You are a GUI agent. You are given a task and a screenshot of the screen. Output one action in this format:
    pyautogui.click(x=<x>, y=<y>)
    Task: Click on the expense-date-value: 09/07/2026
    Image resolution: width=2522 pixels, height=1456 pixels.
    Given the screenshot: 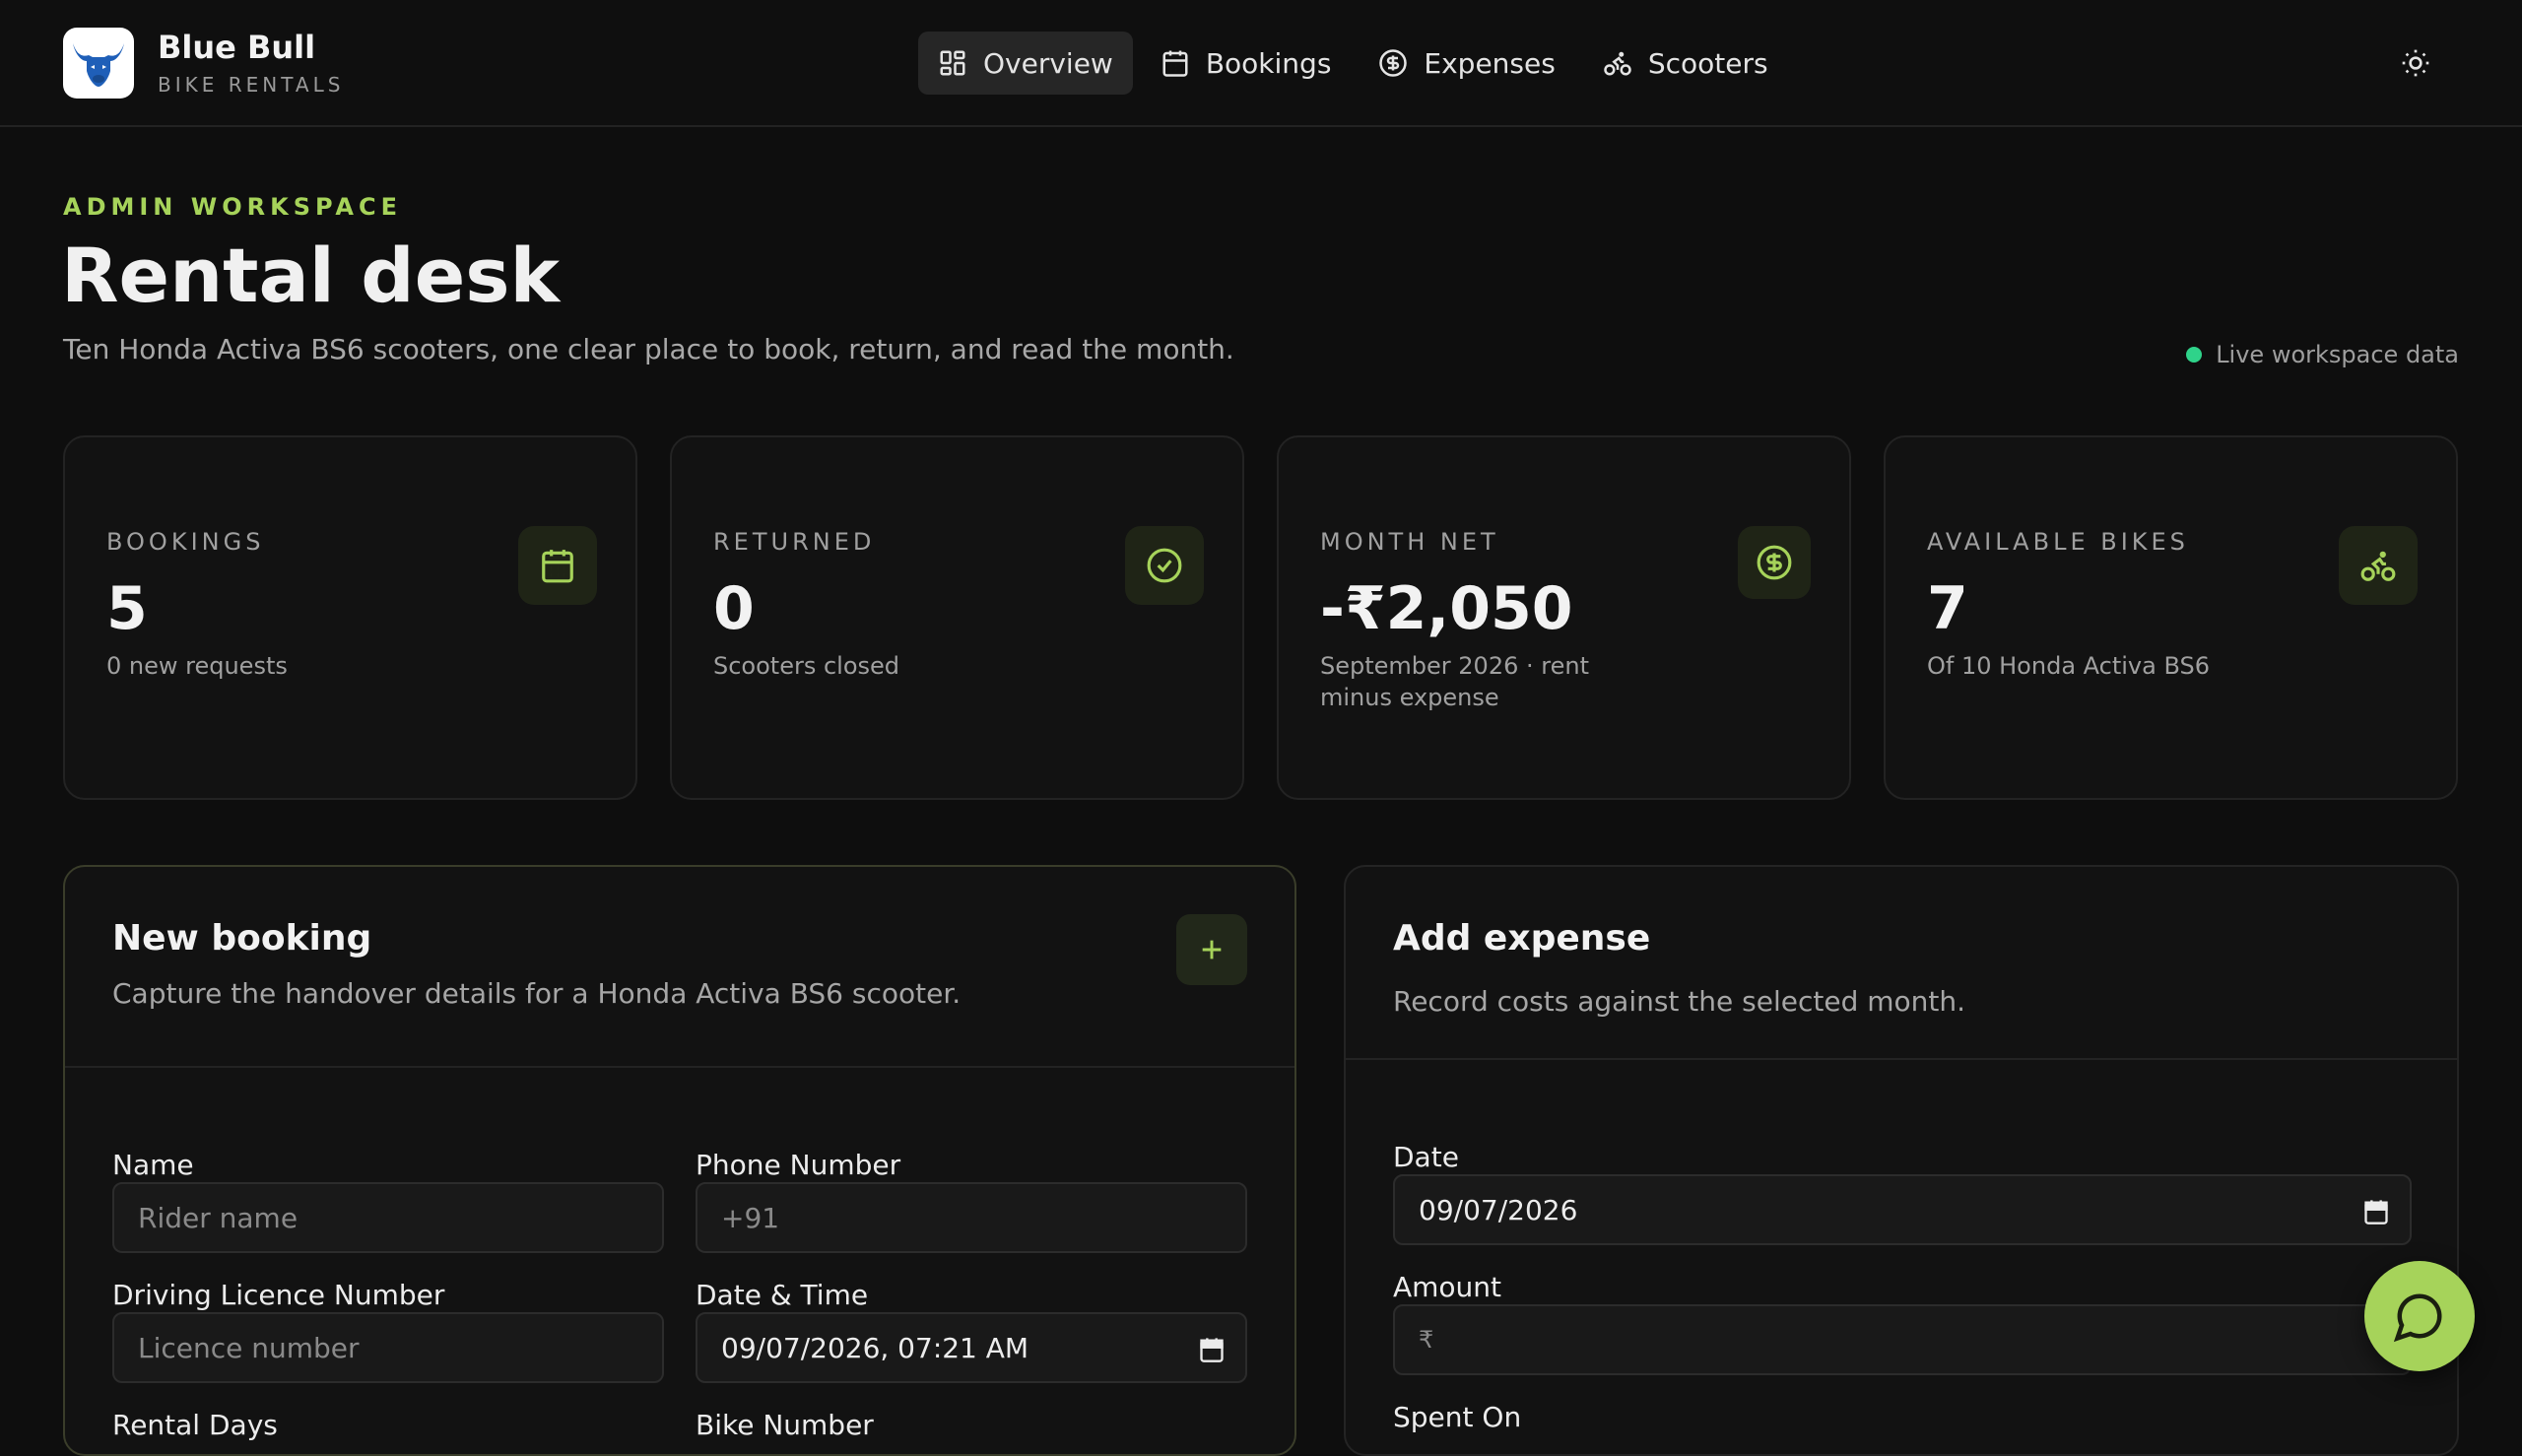 What is the action you would take?
    pyautogui.click(x=1498, y=1209)
    